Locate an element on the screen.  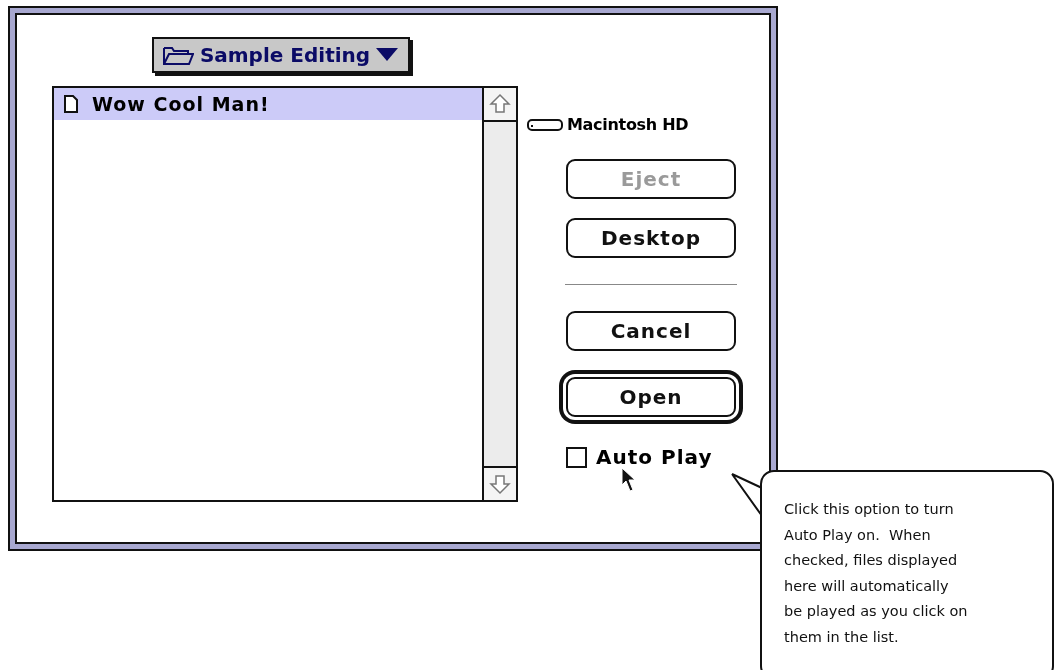
dropdown-triangle-icon is located at coordinates (387, 55).